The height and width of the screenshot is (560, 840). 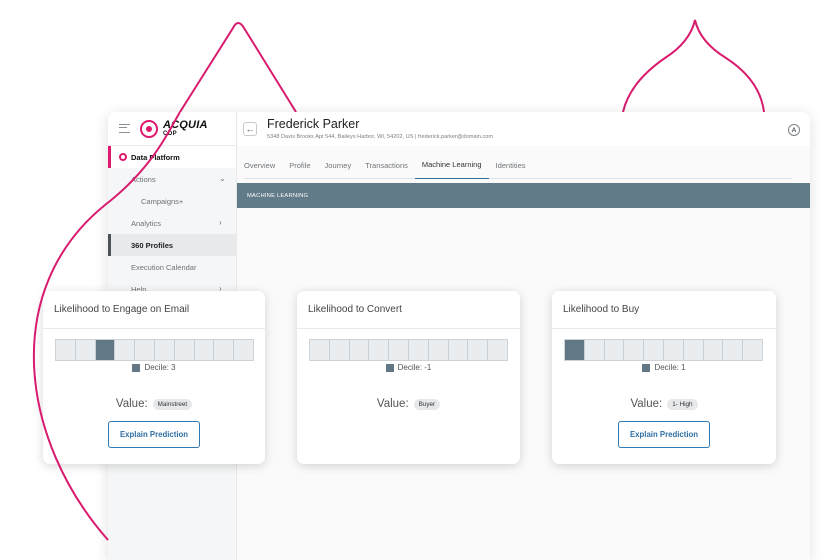 I want to click on profile-name: Frederick Parker, so click(x=313, y=124).